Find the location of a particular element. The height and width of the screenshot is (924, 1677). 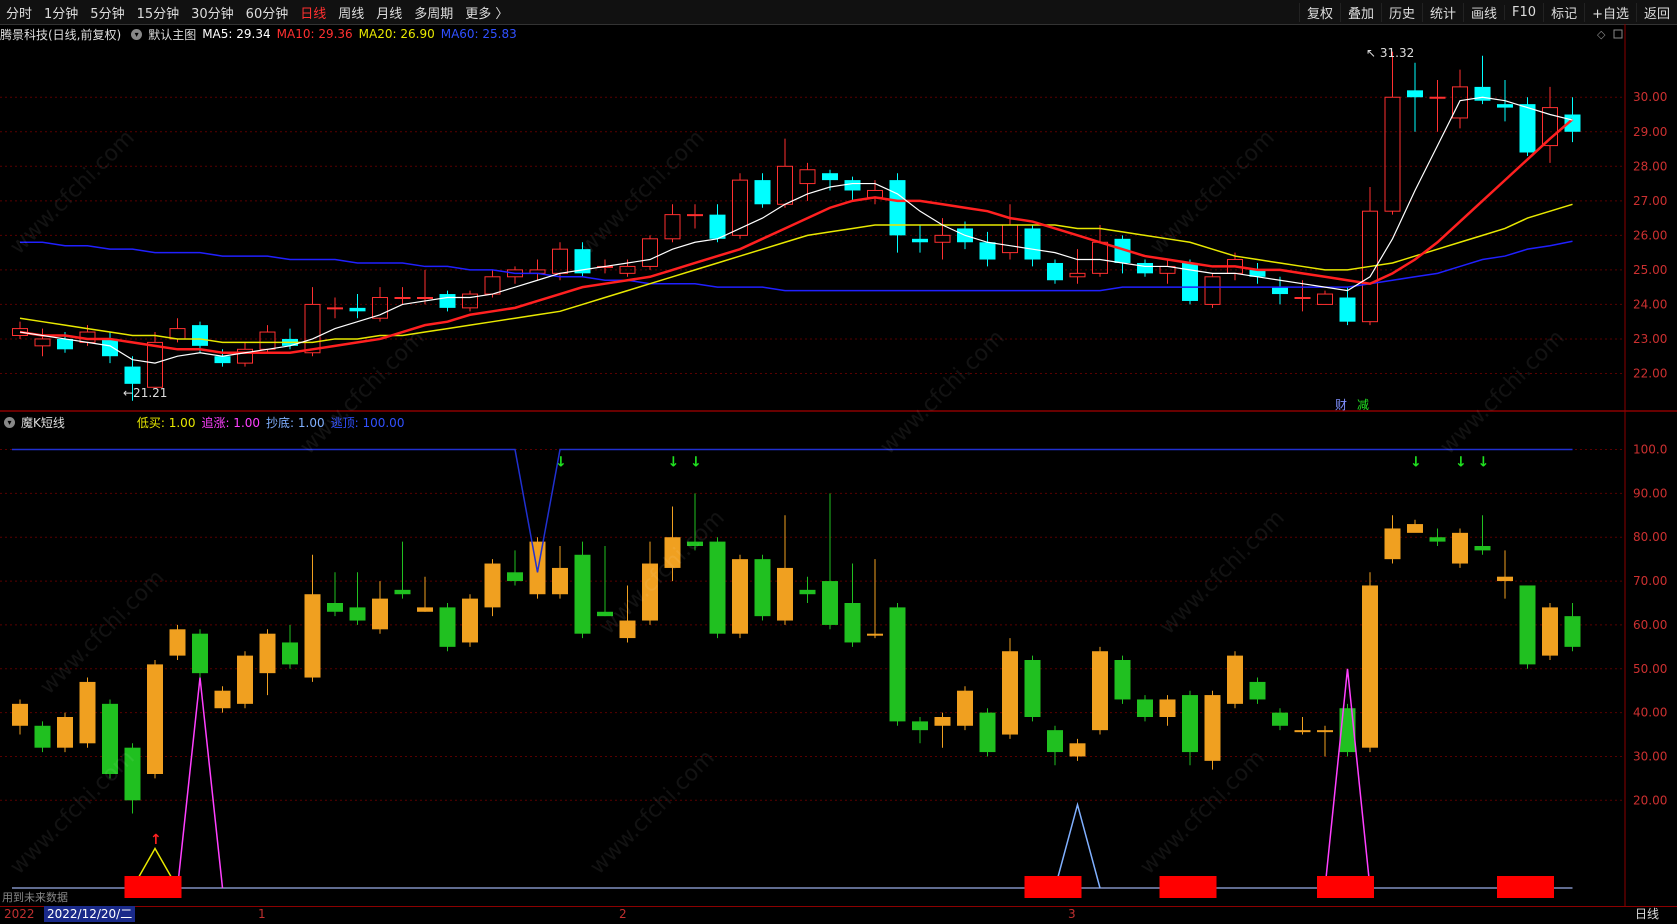

sell-arrow-icon: ↓ is located at coordinates (696, 463).